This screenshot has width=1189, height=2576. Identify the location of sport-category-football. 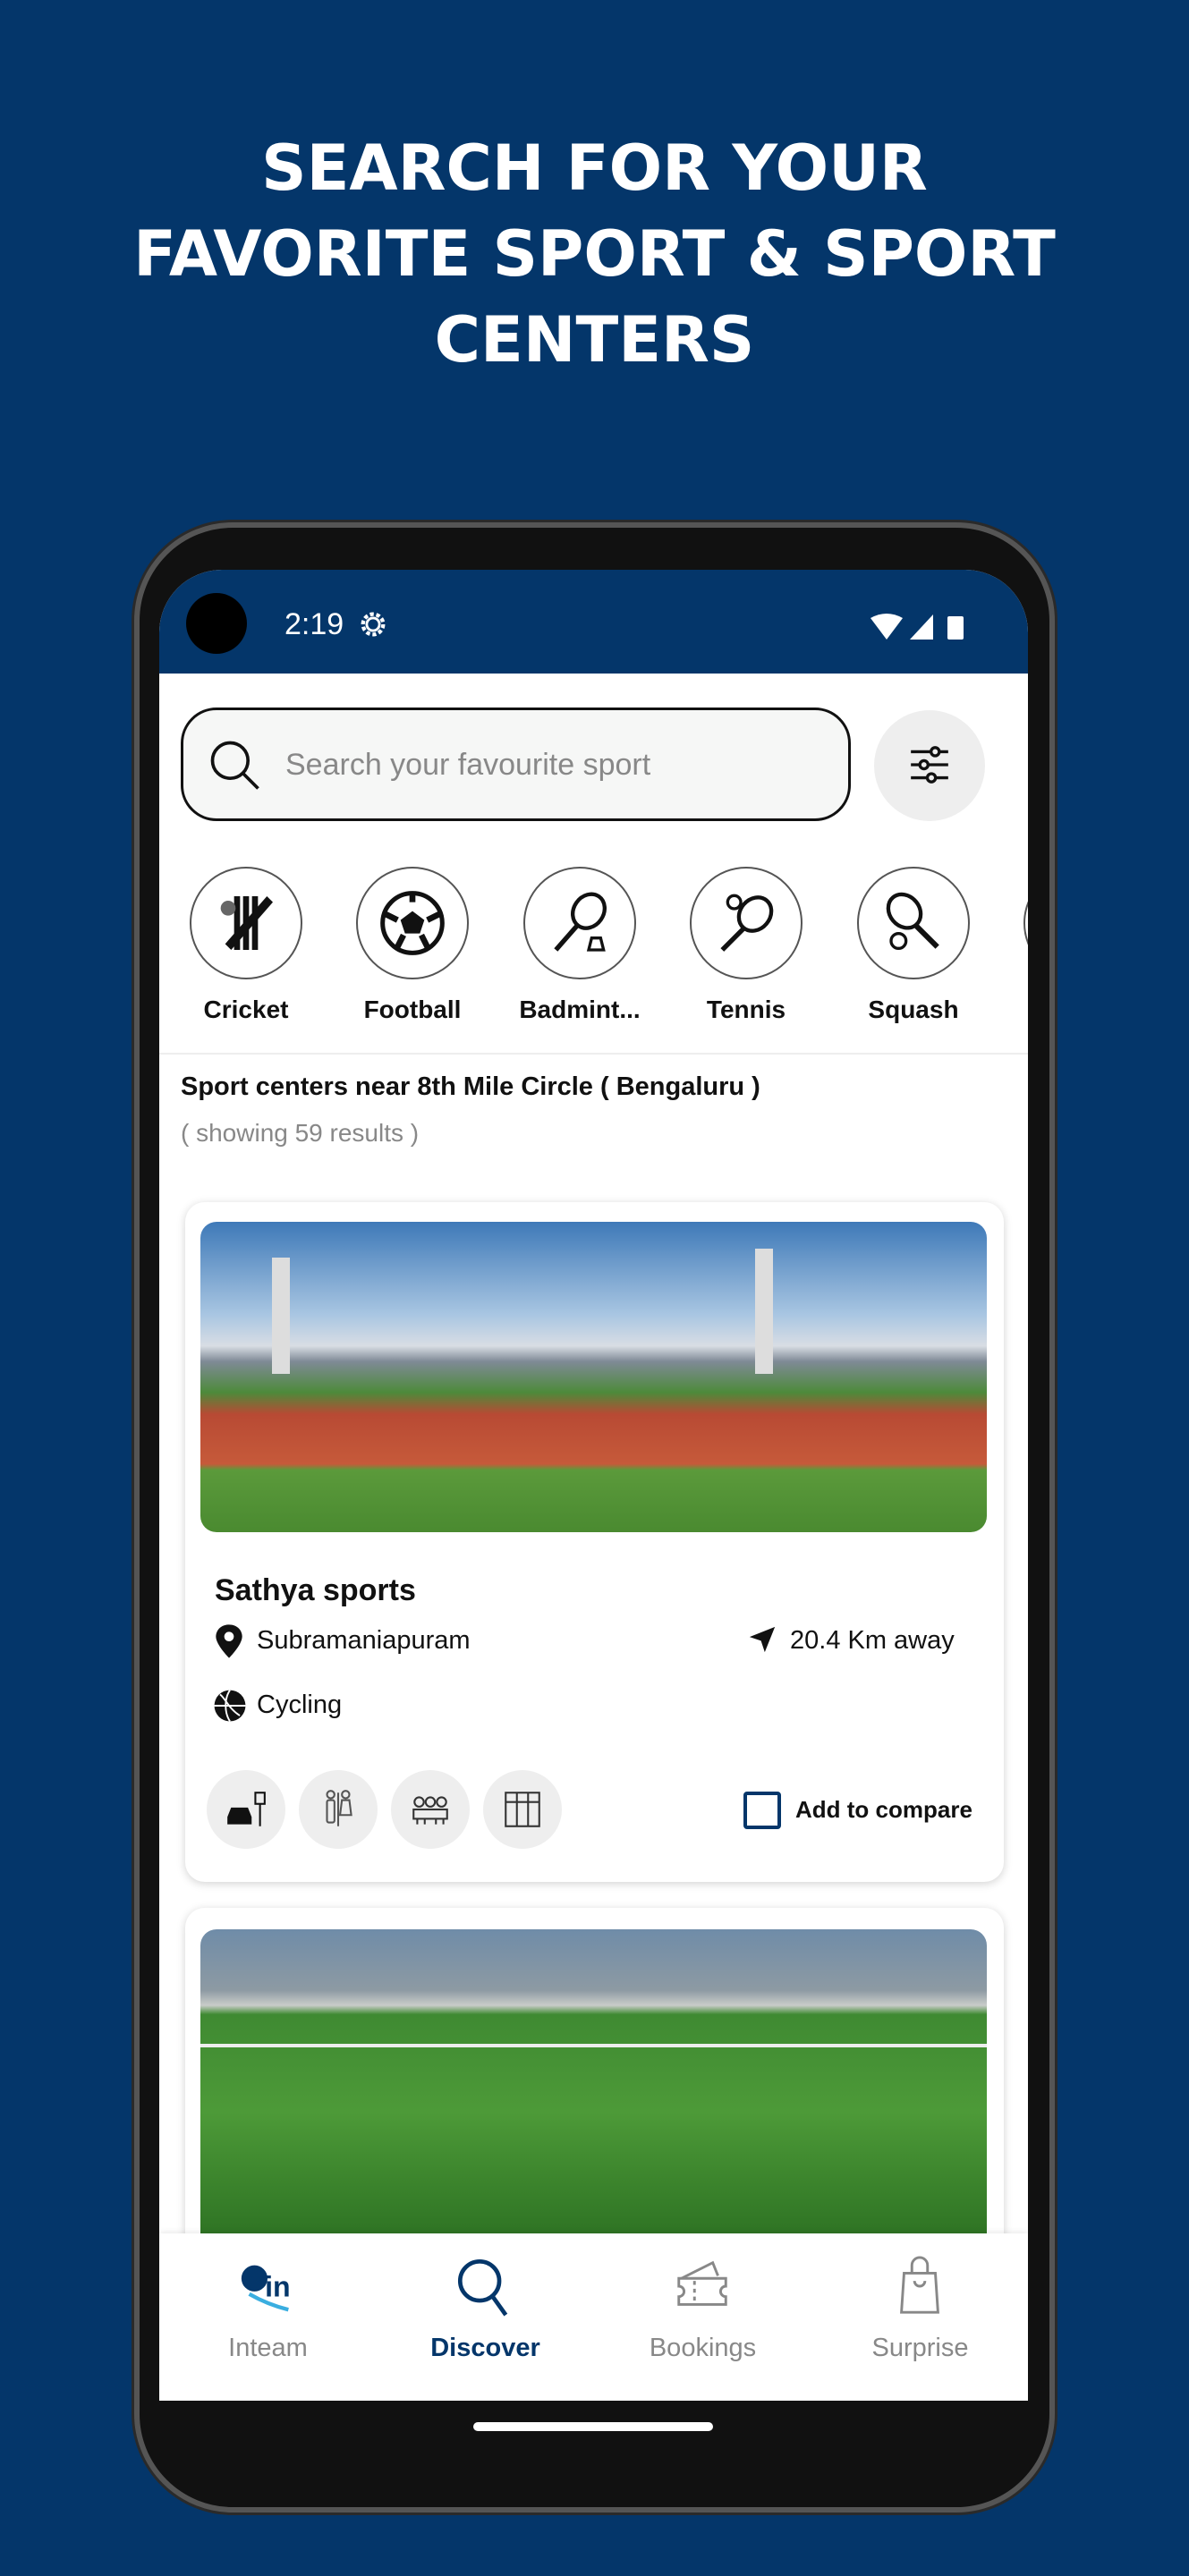
(412, 923).